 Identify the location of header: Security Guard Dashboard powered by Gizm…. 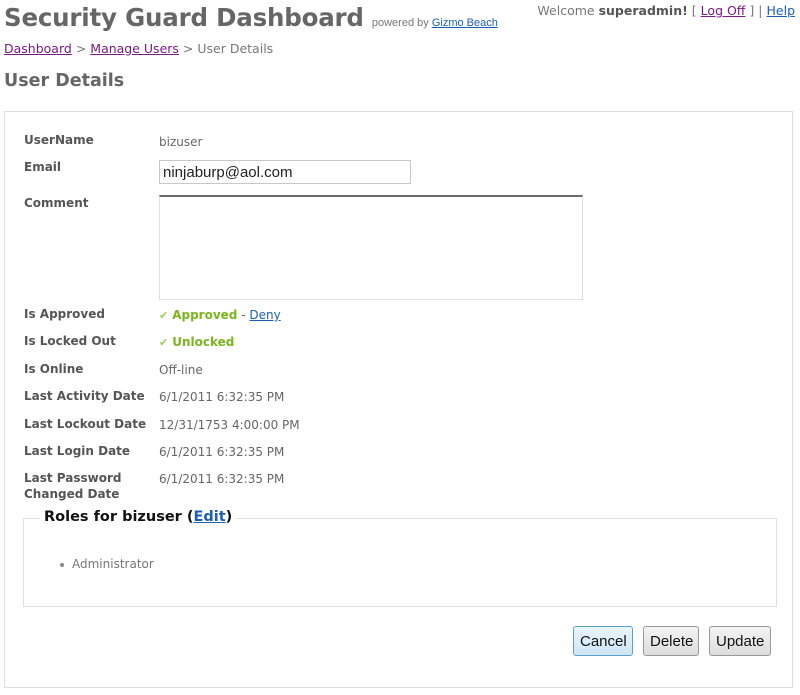
(251, 18).